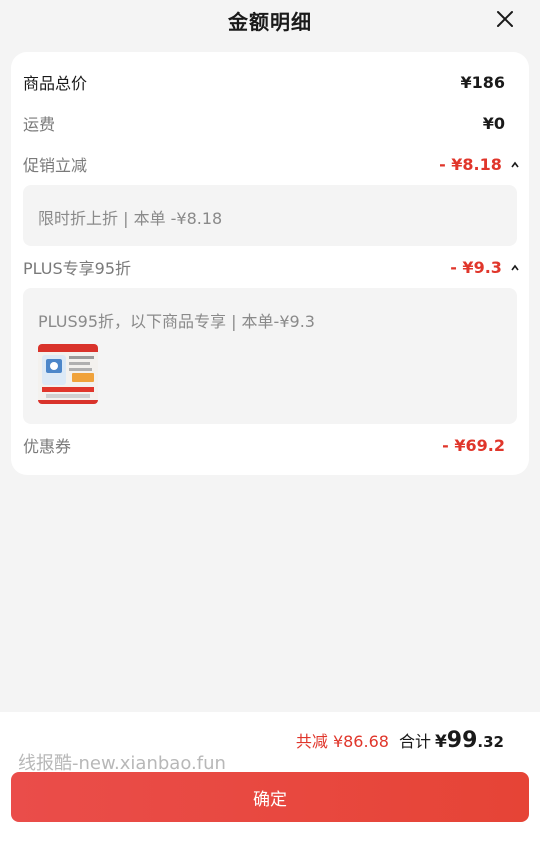 This screenshot has height=865, width=540. I want to click on plus-row: PLUS专享95折 - ¥9.3, so click(271, 267).